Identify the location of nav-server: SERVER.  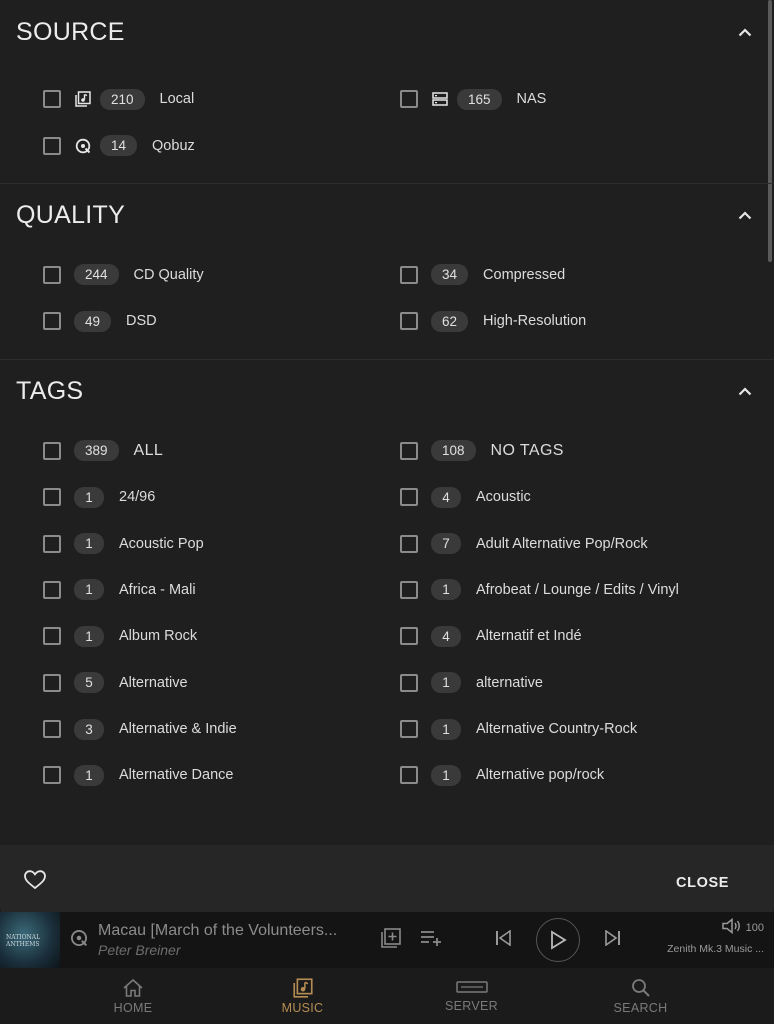
(471, 996).